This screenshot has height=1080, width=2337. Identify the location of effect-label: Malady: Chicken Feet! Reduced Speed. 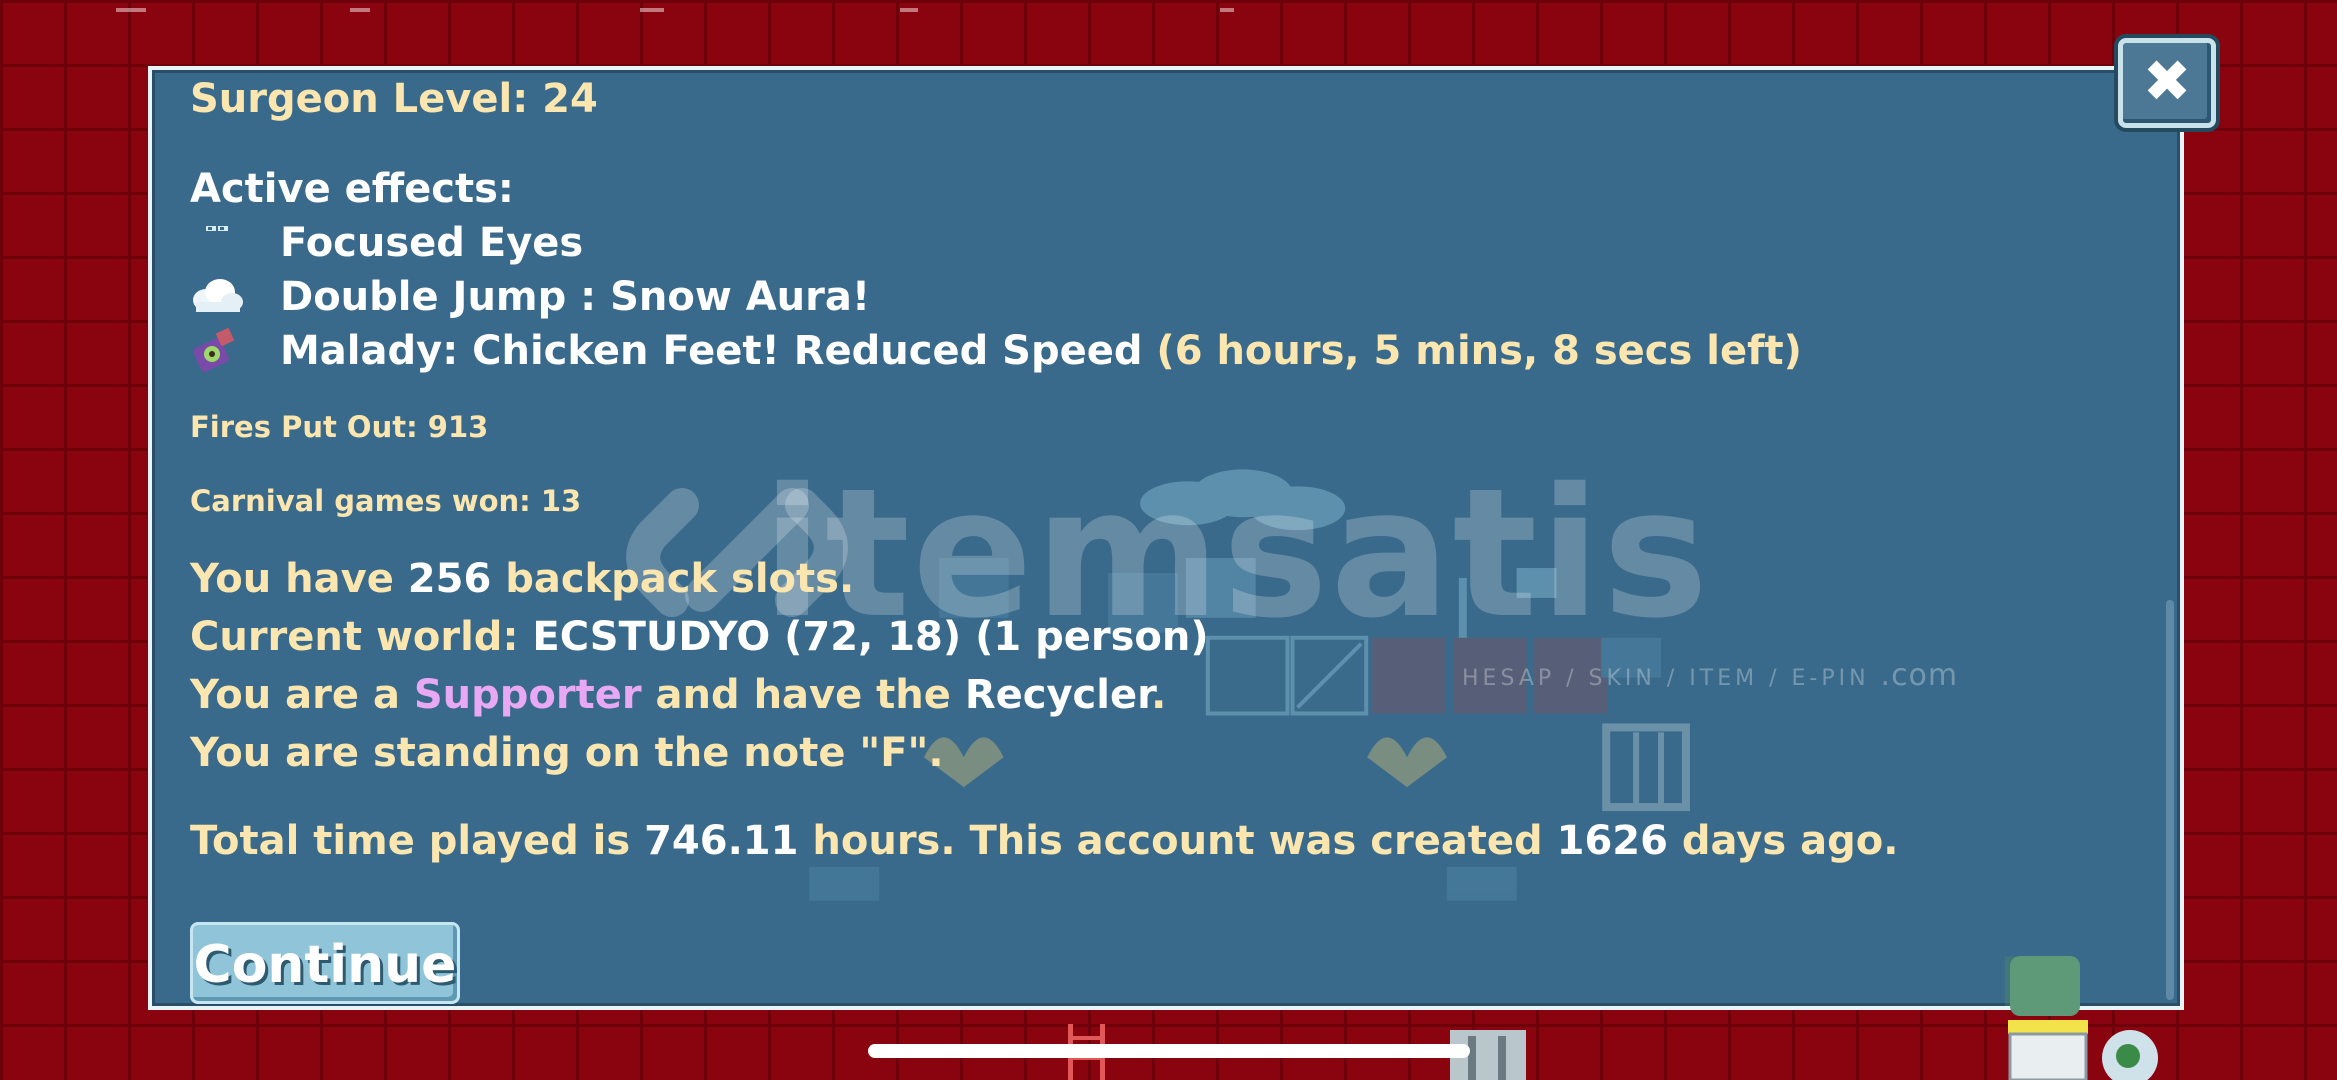
(711, 351).